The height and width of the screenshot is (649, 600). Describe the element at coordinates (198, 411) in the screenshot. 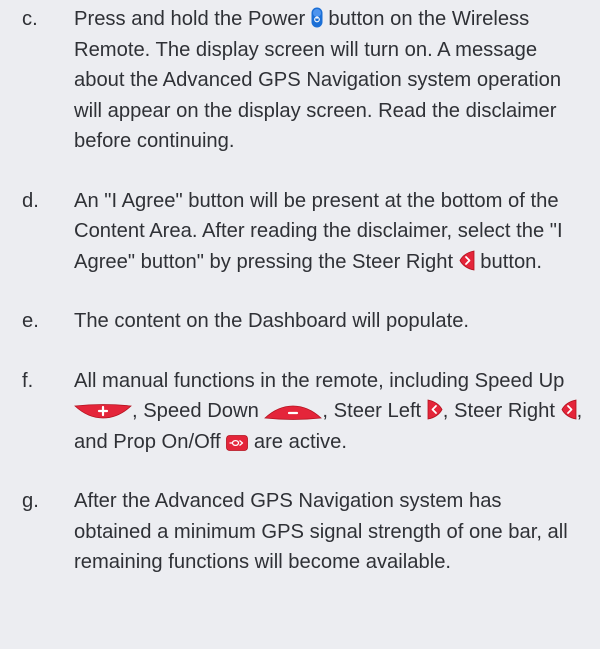

I see `step-text-segment: , Speed Down` at that location.